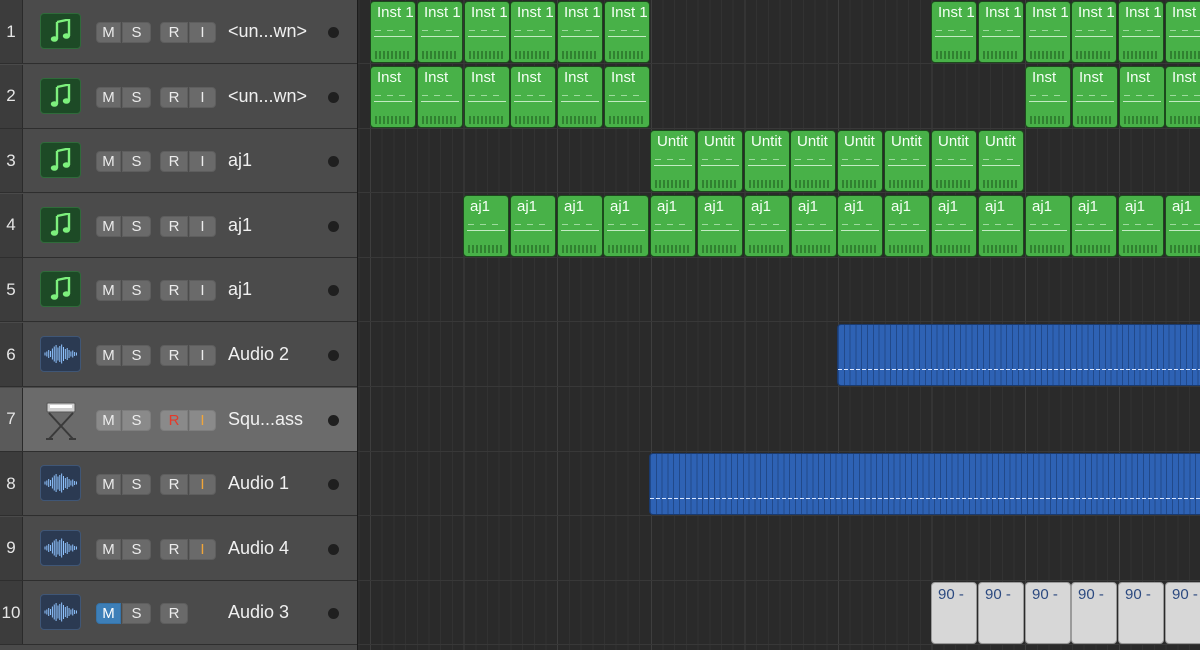 The width and height of the screenshot is (1200, 650). What do you see at coordinates (265, 419) in the screenshot?
I see `track-name: Squ...ass` at bounding box center [265, 419].